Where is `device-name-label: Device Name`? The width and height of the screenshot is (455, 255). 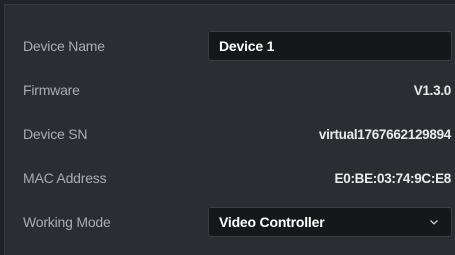 device-name-label: Device Name is located at coordinates (64, 46).